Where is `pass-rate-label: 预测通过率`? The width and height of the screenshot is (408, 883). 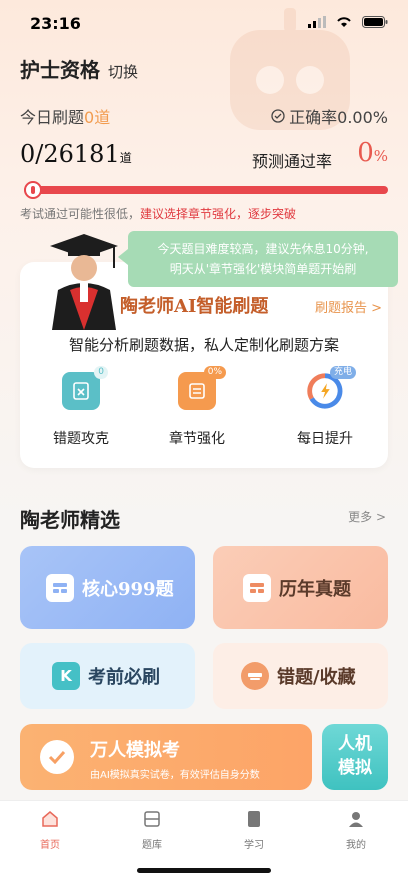
pass-rate-label: 预测通过率 is located at coordinates (291, 161).